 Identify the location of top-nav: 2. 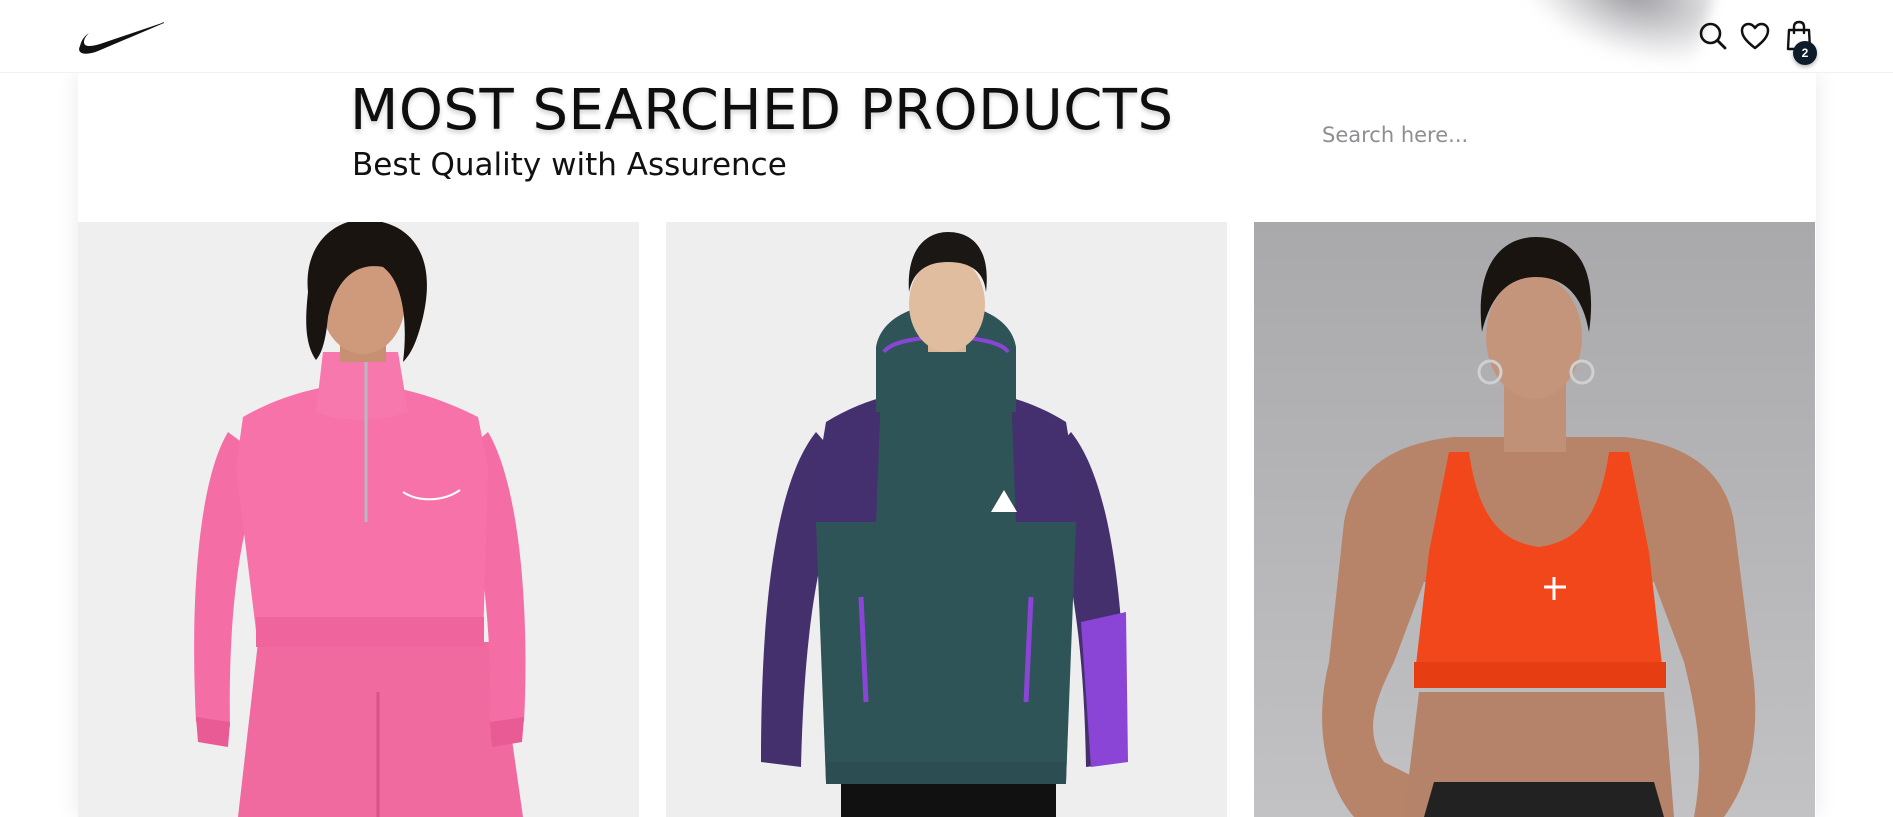
(946, 36).